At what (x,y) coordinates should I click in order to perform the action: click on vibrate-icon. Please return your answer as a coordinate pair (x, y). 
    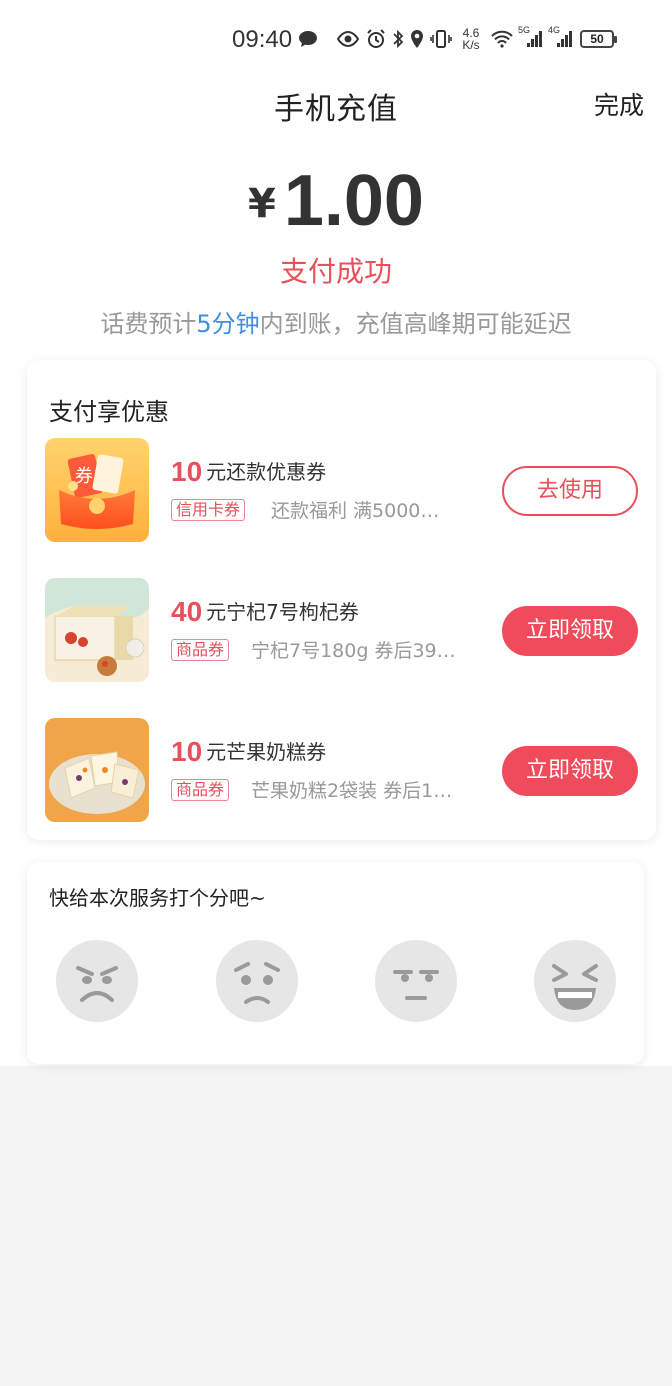
    Looking at the image, I should click on (441, 39).